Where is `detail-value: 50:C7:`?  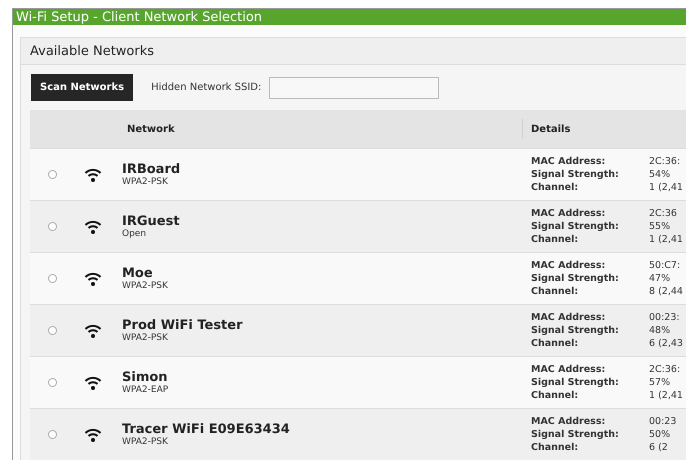 detail-value: 50:C7: is located at coordinates (665, 265).